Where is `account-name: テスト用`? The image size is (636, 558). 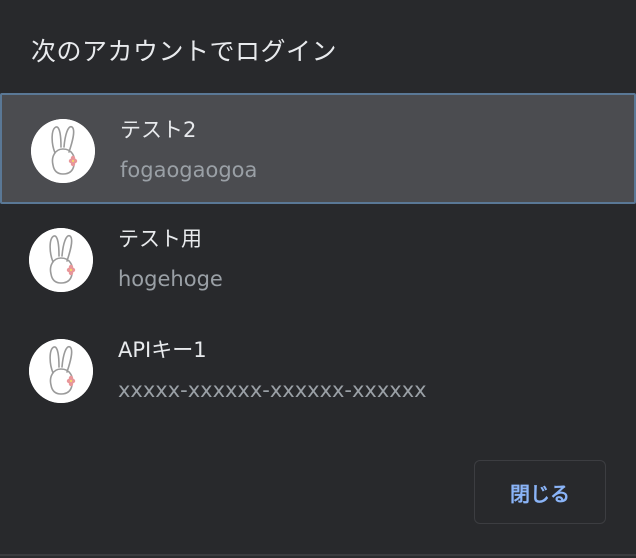
account-name: テスト用 is located at coordinates (160, 239).